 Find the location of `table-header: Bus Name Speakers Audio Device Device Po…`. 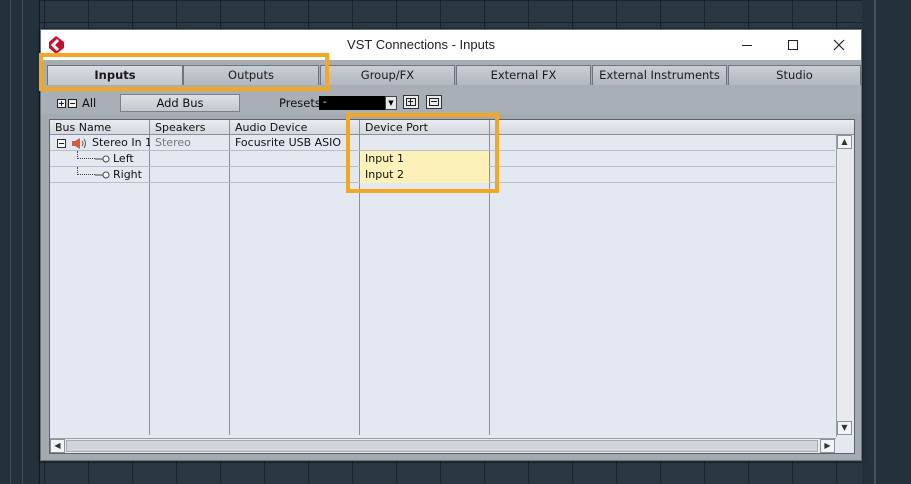

table-header: Bus Name Speakers Audio Device Device Po… is located at coordinates (452, 127).